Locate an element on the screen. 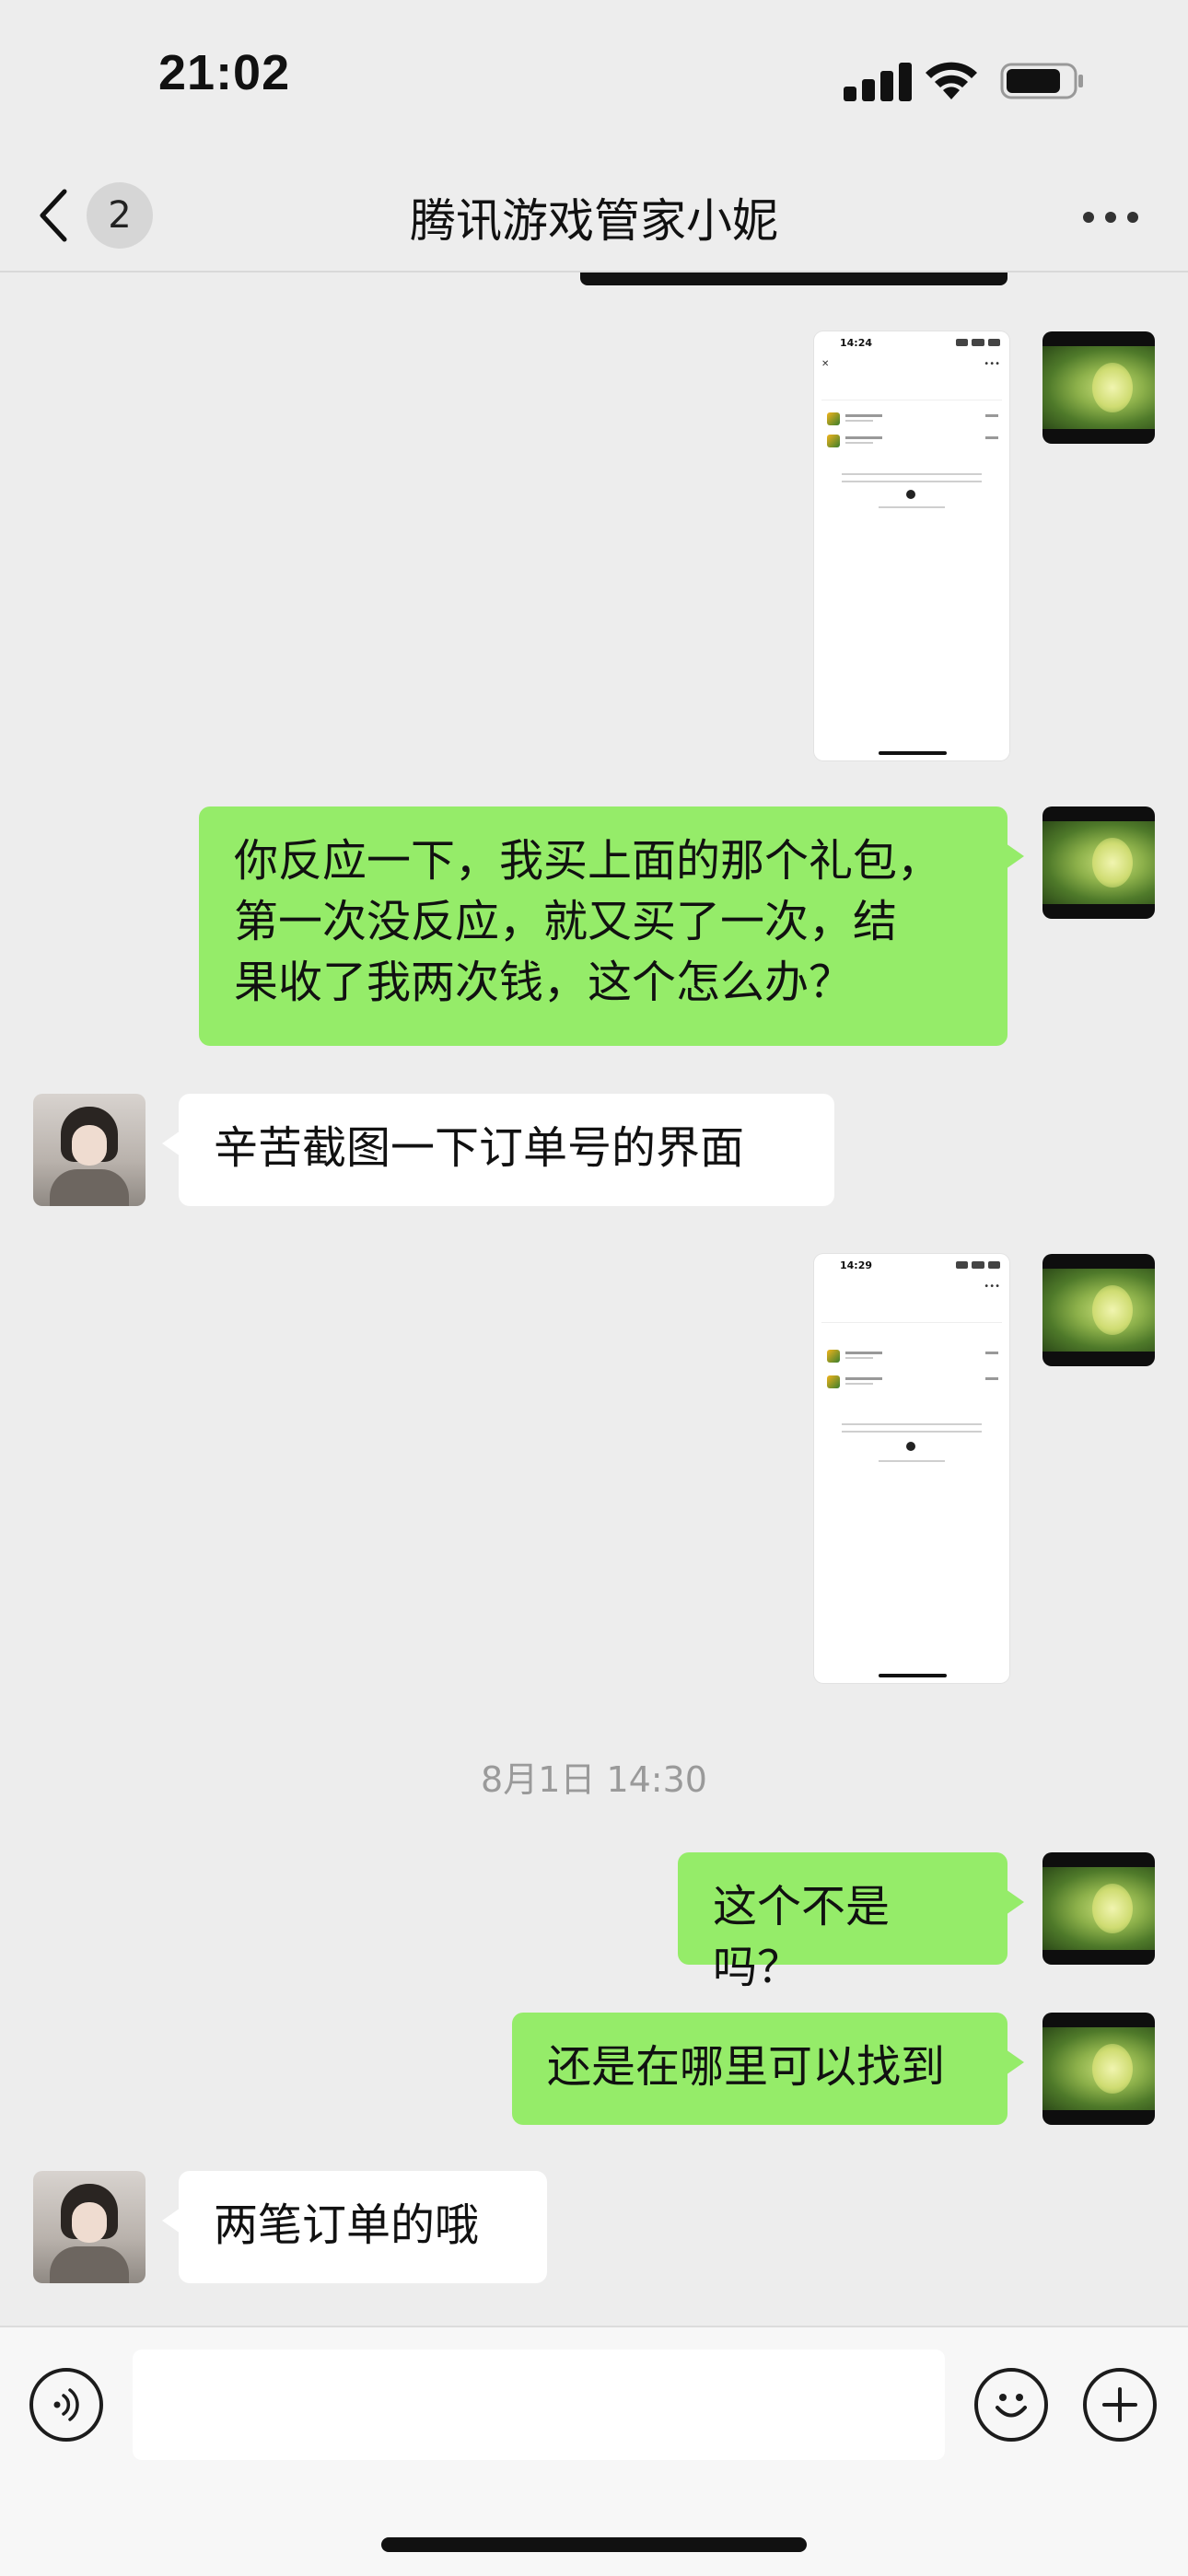 This screenshot has height=2576, width=1188. emoji-icon is located at coordinates (1011, 2406).